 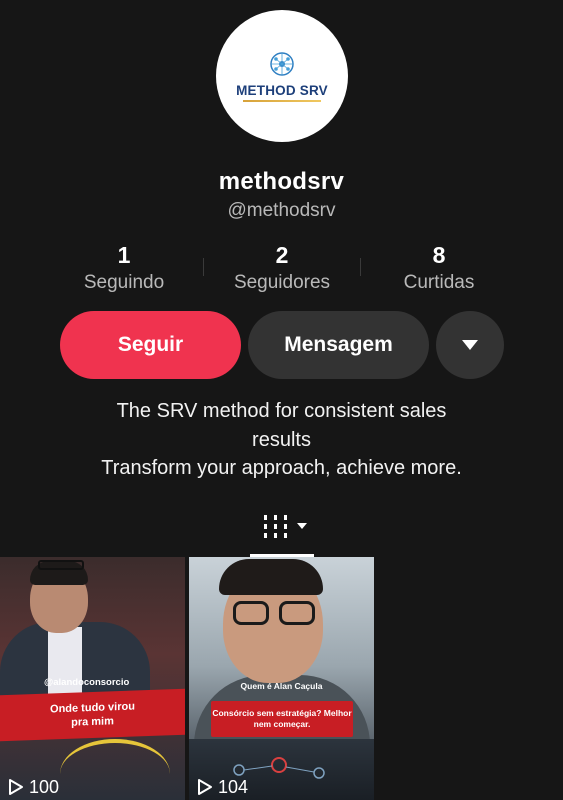 I want to click on view-count: 104, so click(x=222, y=787).